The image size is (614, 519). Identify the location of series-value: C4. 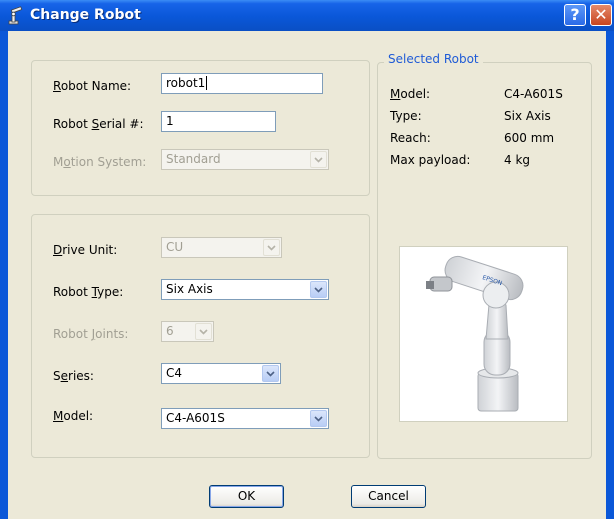
(174, 373).